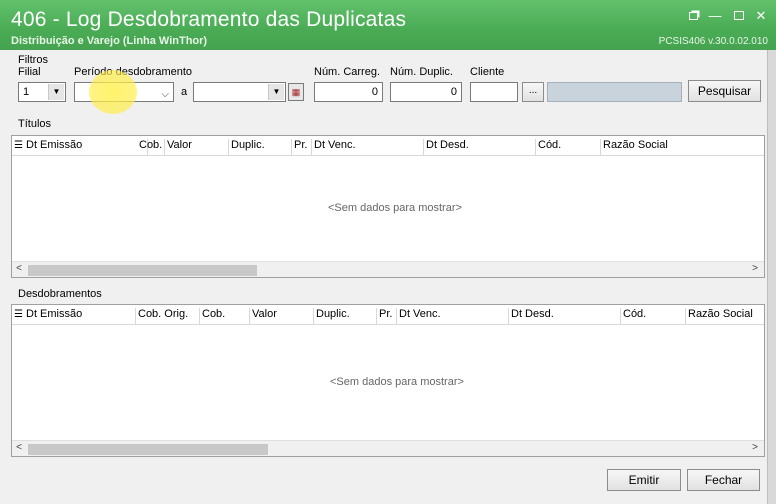 This screenshot has height=504, width=776. I want to click on fechar-label: Fechar, so click(723, 480).